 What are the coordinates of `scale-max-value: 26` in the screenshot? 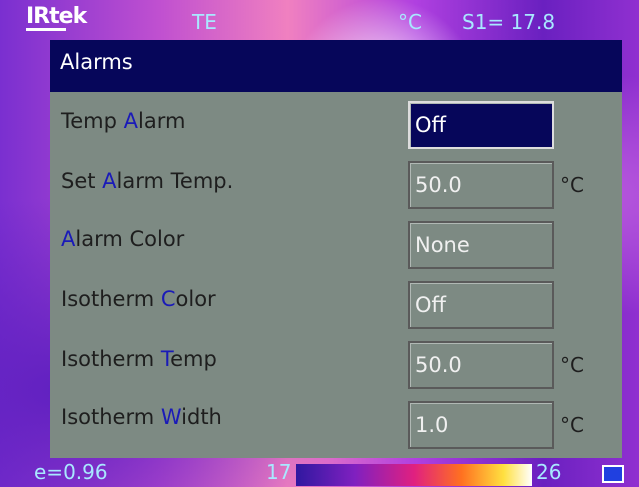 It's located at (549, 472).